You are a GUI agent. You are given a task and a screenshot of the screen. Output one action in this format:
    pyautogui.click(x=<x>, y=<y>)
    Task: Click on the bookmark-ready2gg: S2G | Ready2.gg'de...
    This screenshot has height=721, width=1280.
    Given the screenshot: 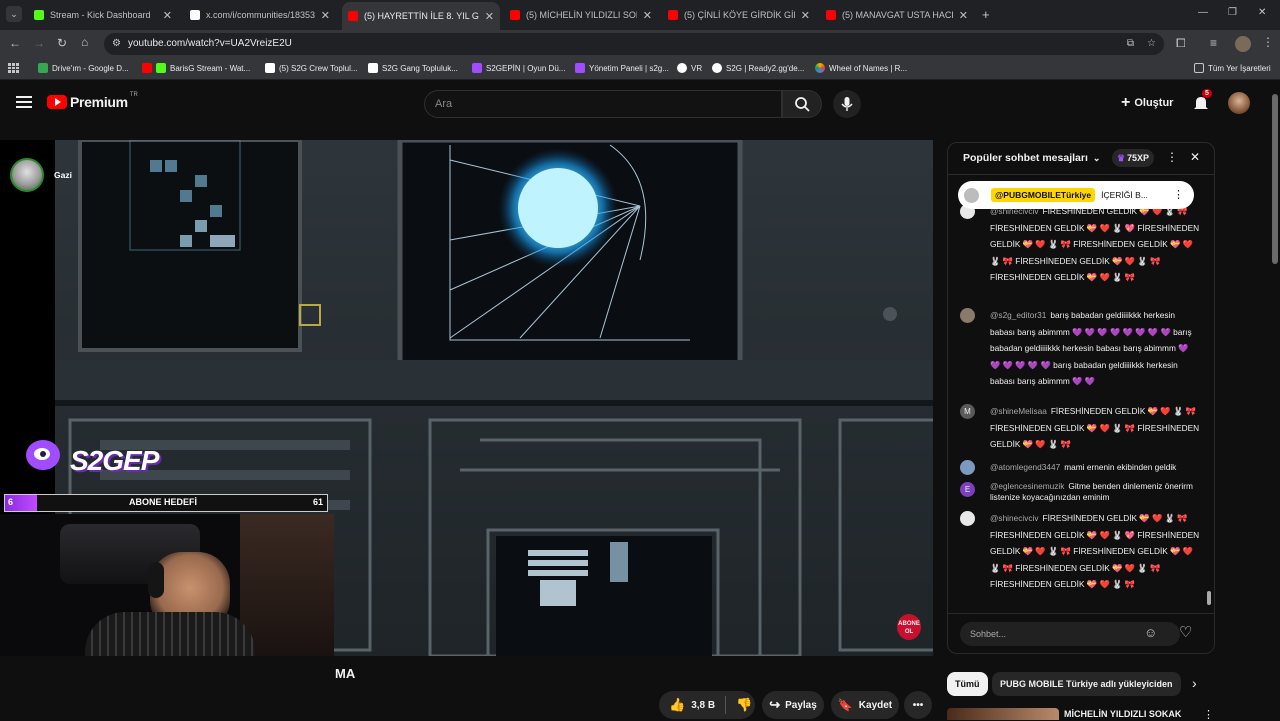 What is the action you would take?
    pyautogui.click(x=758, y=68)
    